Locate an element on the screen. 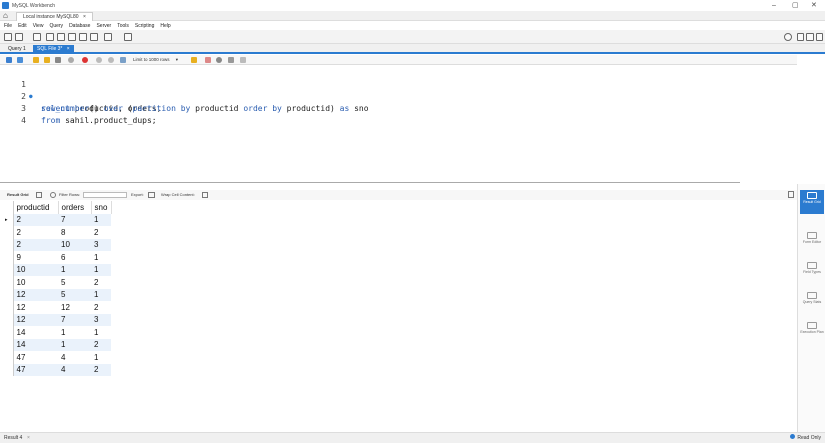  search-icon is located at coordinates (219, 60).